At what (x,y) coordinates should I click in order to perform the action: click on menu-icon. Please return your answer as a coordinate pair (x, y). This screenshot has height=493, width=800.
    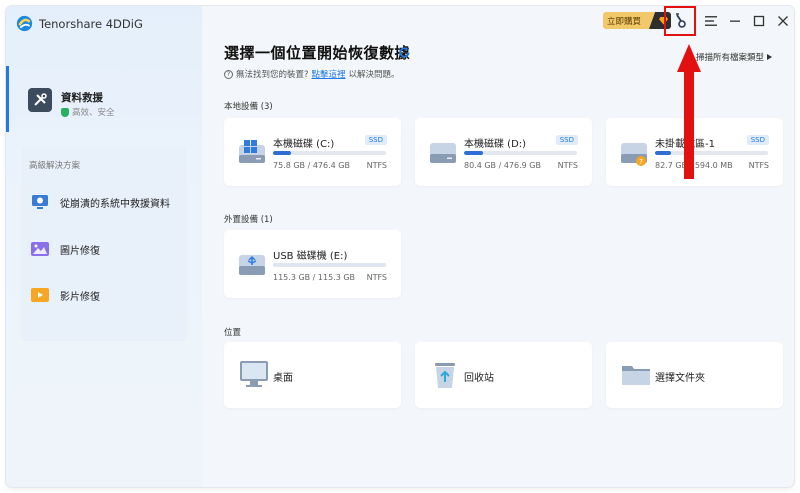
    Looking at the image, I should click on (711, 21).